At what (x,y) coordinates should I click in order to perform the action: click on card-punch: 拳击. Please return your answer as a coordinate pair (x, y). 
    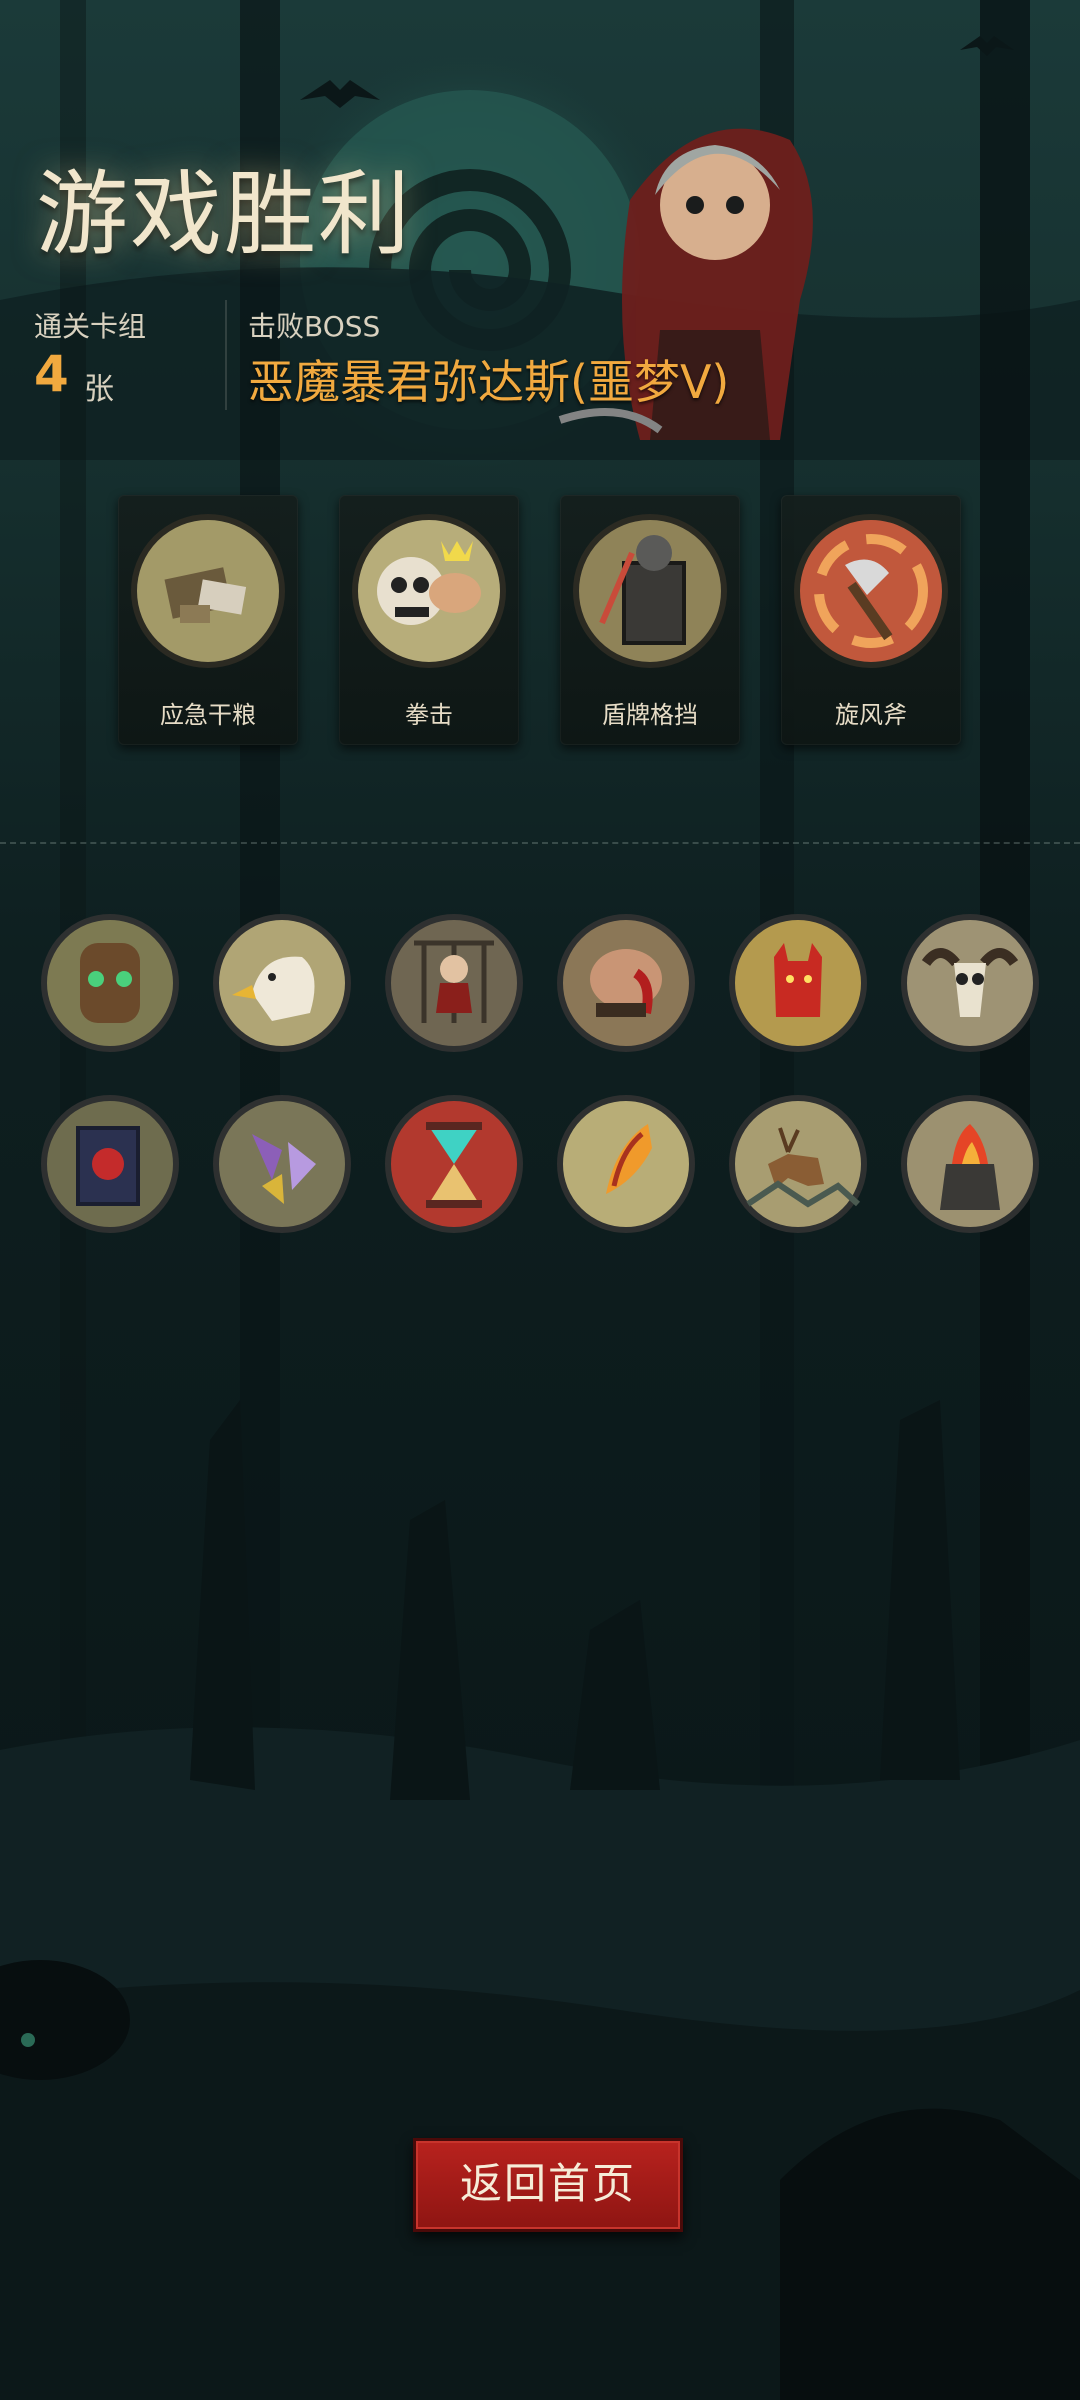
    Looking at the image, I should click on (429, 620).